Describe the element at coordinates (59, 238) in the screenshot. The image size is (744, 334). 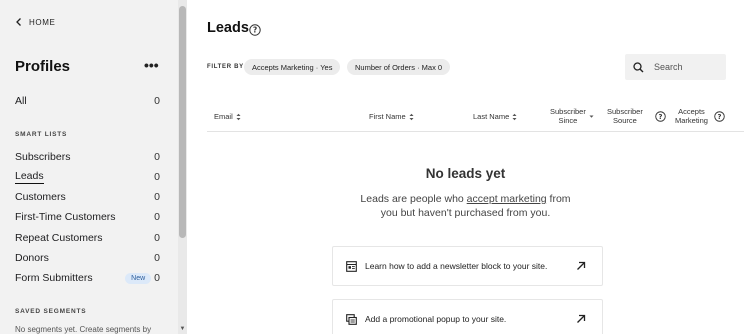
I see `sidebar-item-label: Repeat Customers` at that location.